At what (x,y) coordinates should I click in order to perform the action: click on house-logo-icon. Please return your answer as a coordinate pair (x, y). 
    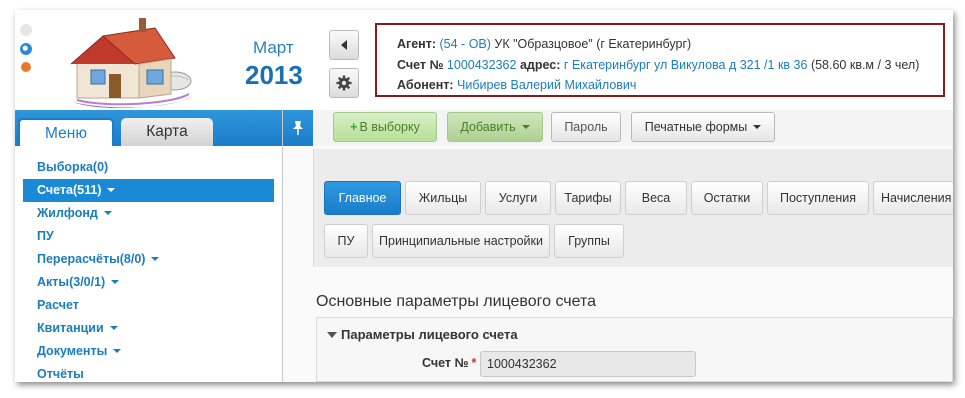
    Looking at the image, I should click on (131, 63).